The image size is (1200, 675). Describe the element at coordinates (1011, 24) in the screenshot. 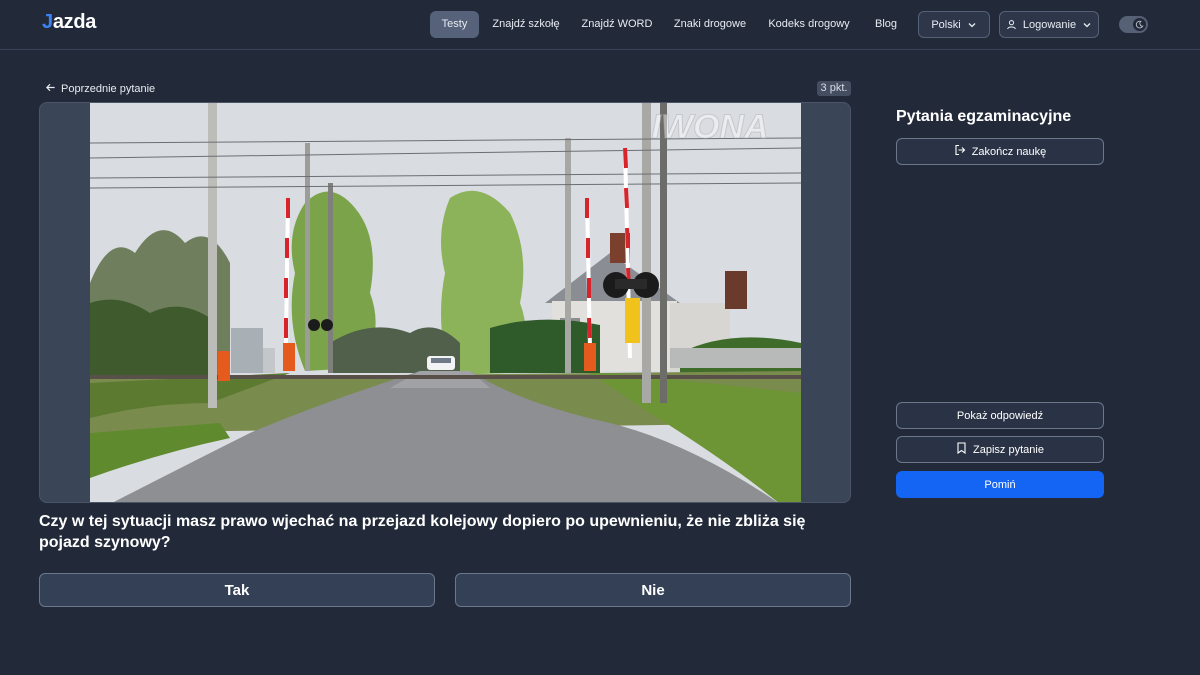

I see `user-icon` at that location.